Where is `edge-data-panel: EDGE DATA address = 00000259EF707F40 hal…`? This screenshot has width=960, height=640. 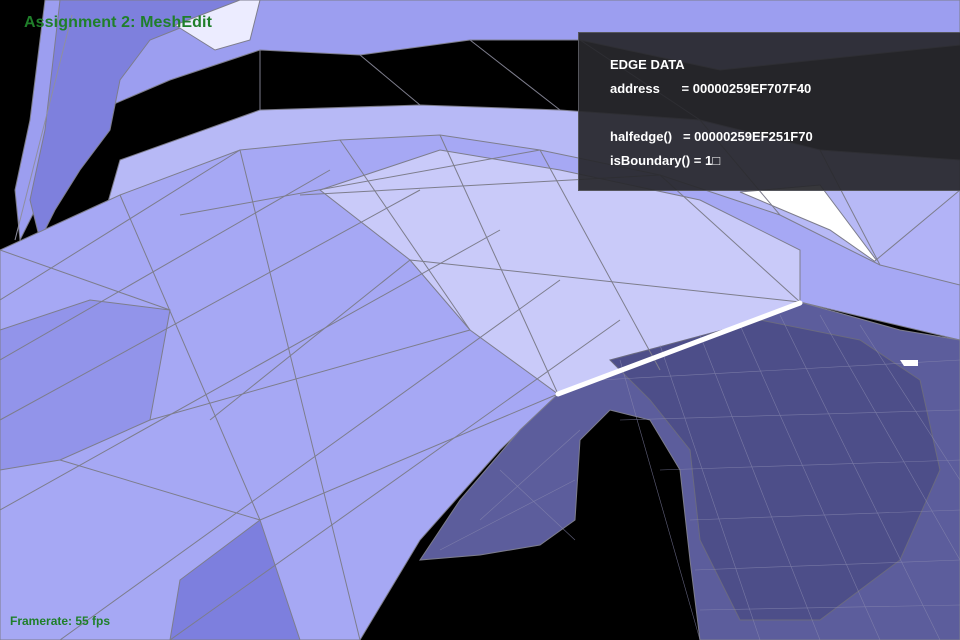 edge-data-panel: EDGE DATA address = 00000259EF707F40 hal… is located at coordinates (769, 111).